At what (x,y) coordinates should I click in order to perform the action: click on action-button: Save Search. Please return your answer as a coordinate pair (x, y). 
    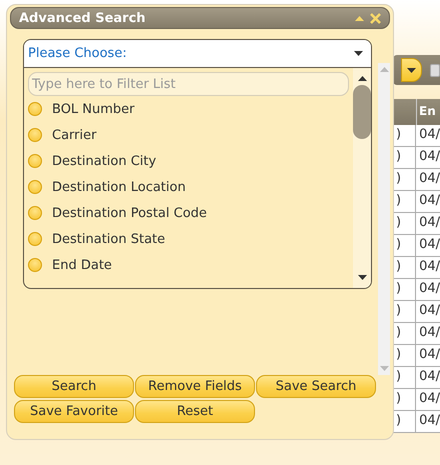
    Looking at the image, I should click on (316, 386).